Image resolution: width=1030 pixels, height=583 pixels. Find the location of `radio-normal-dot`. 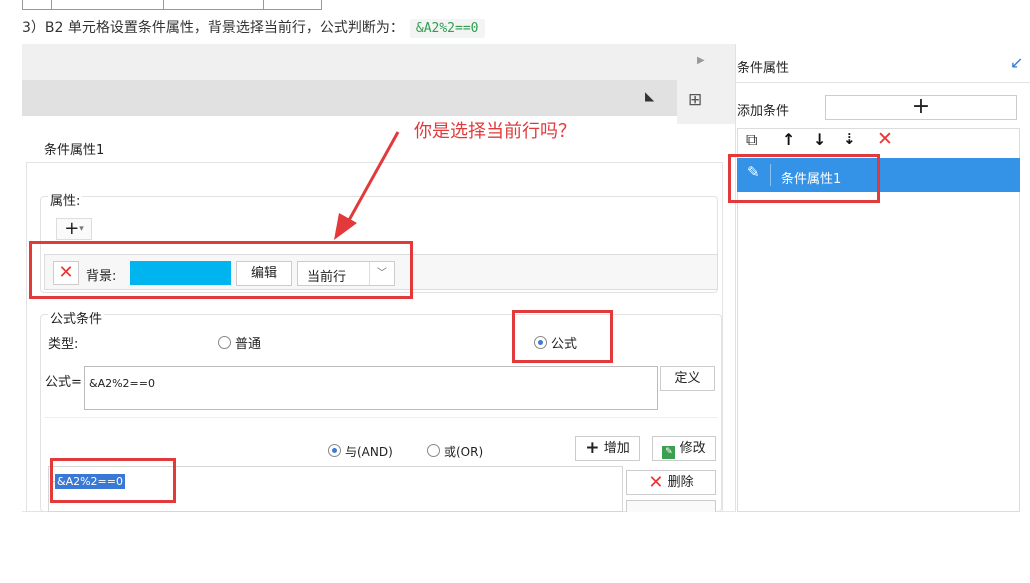

radio-normal-dot is located at coordinates (224, 342).